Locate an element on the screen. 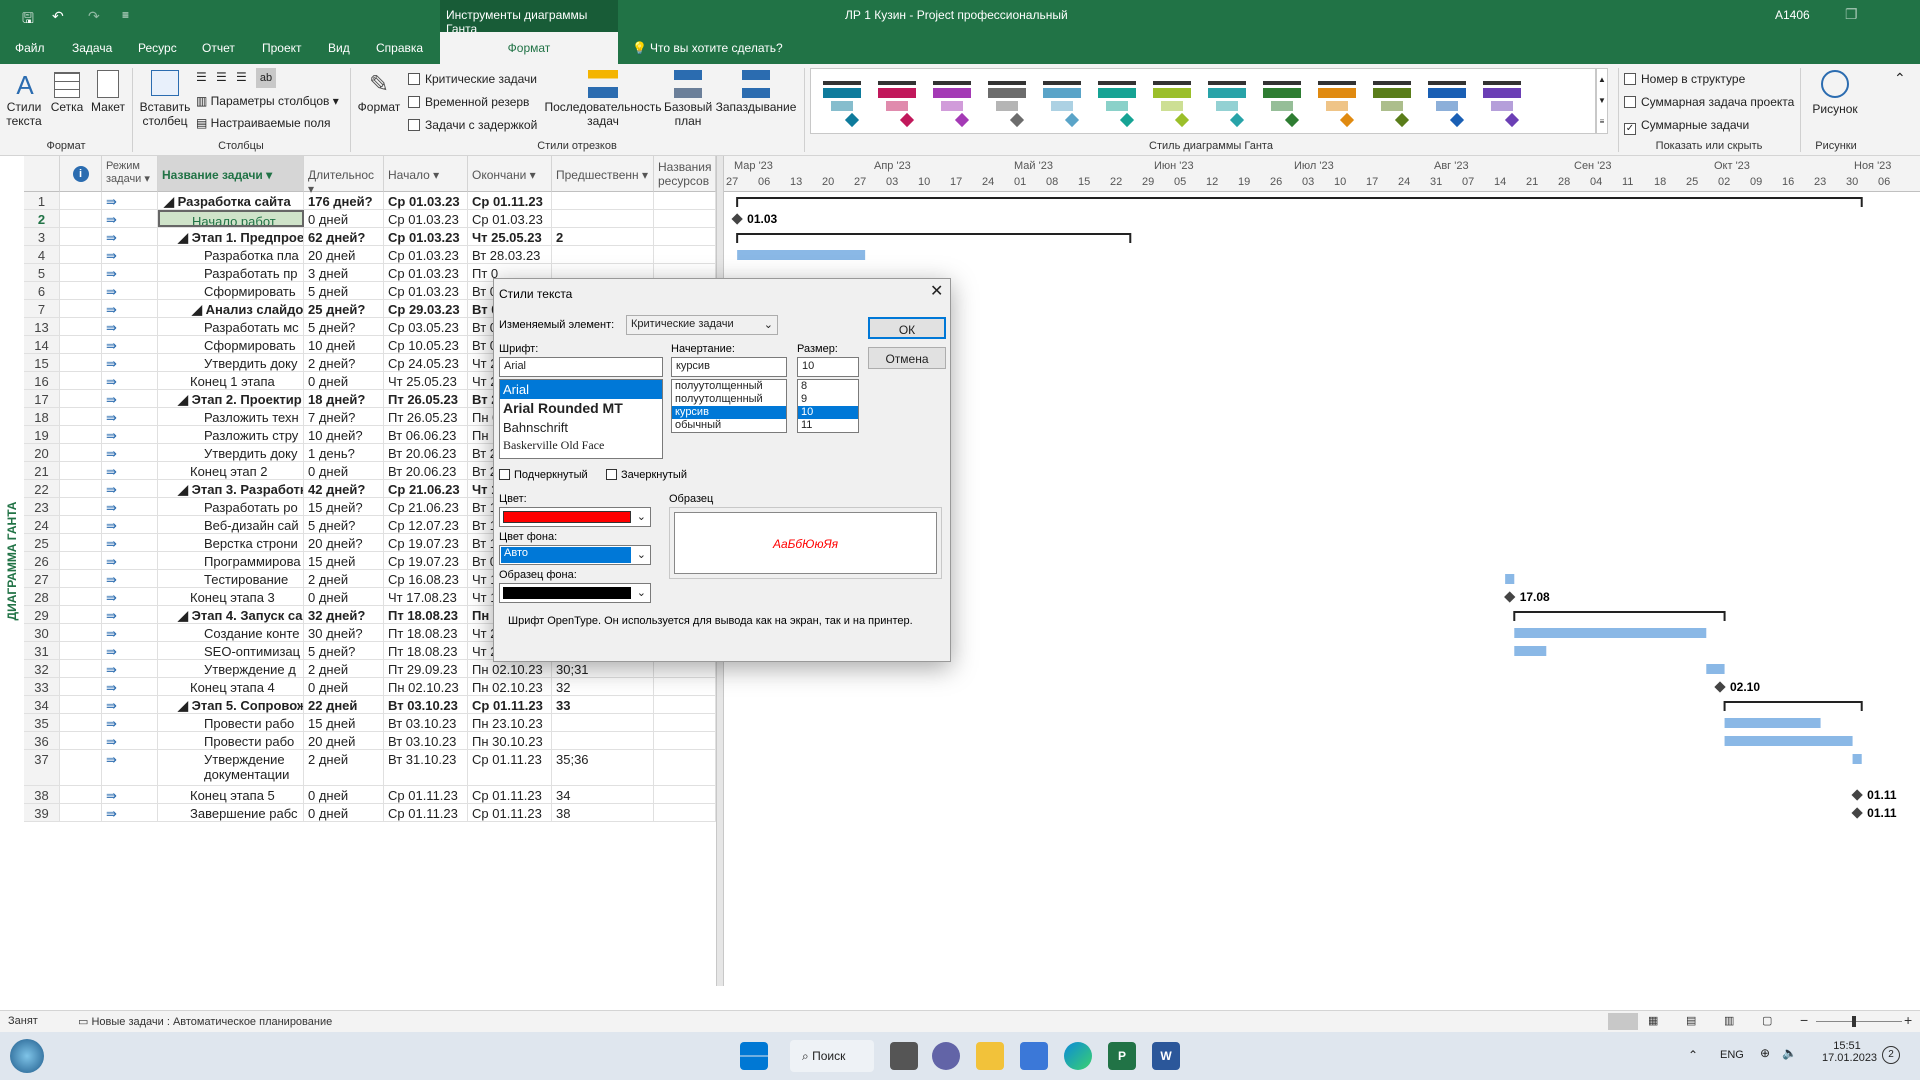 This screenshot has width=1920, height=1080. task-name-cell: Конец этап 2 is located at coordinates (231, 470).